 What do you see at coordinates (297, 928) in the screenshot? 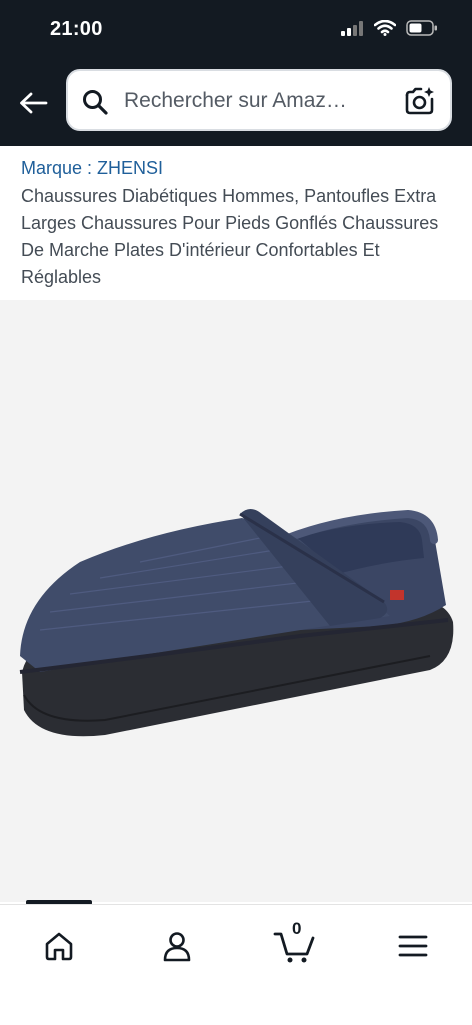
I see `cart-count-badge: 0` at bounding box center [297, 928].